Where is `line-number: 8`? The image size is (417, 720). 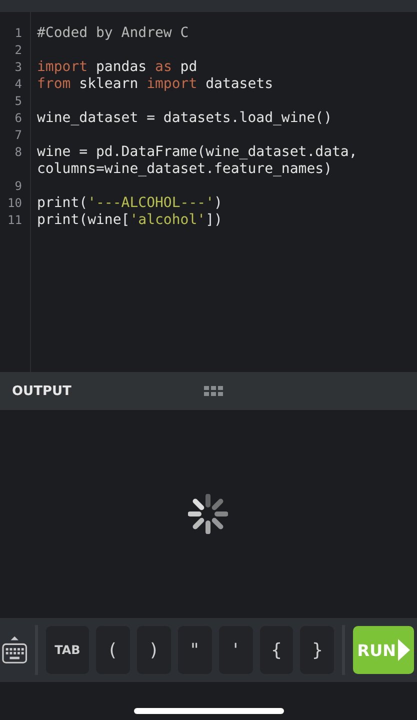
line-number: 8 is located at coordinates (18, 152).